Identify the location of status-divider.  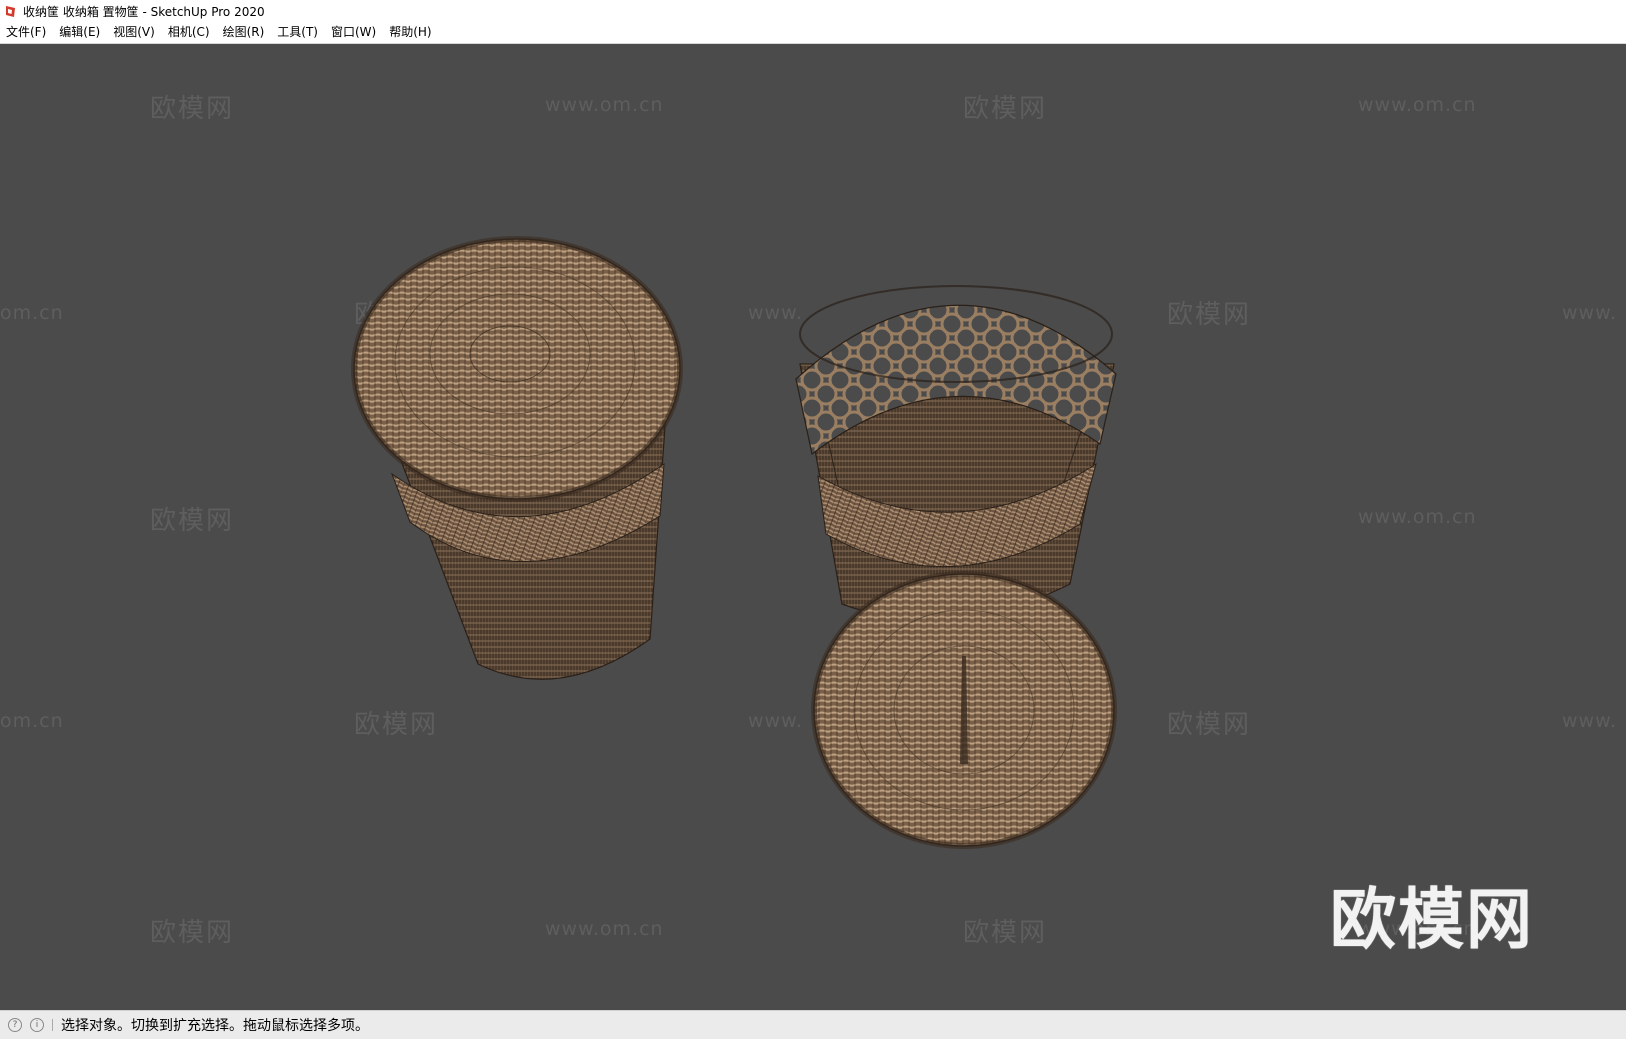
(52, 1025).